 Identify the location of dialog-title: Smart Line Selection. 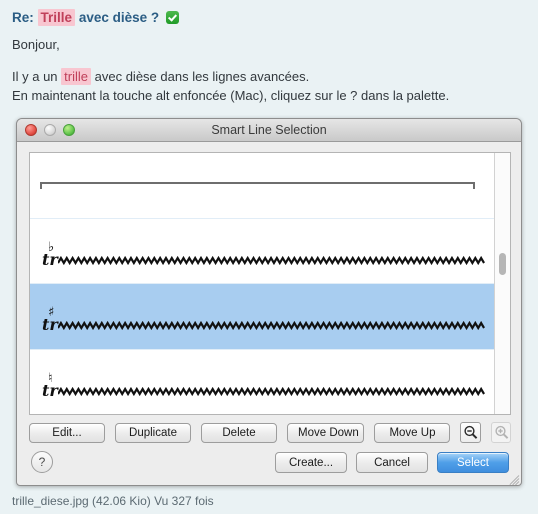
(269, 130).